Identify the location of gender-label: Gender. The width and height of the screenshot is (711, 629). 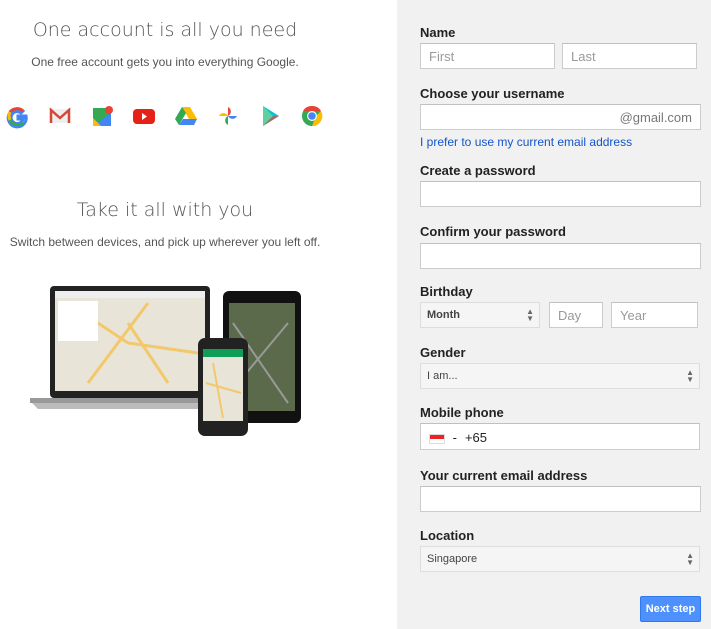
(443, 352).